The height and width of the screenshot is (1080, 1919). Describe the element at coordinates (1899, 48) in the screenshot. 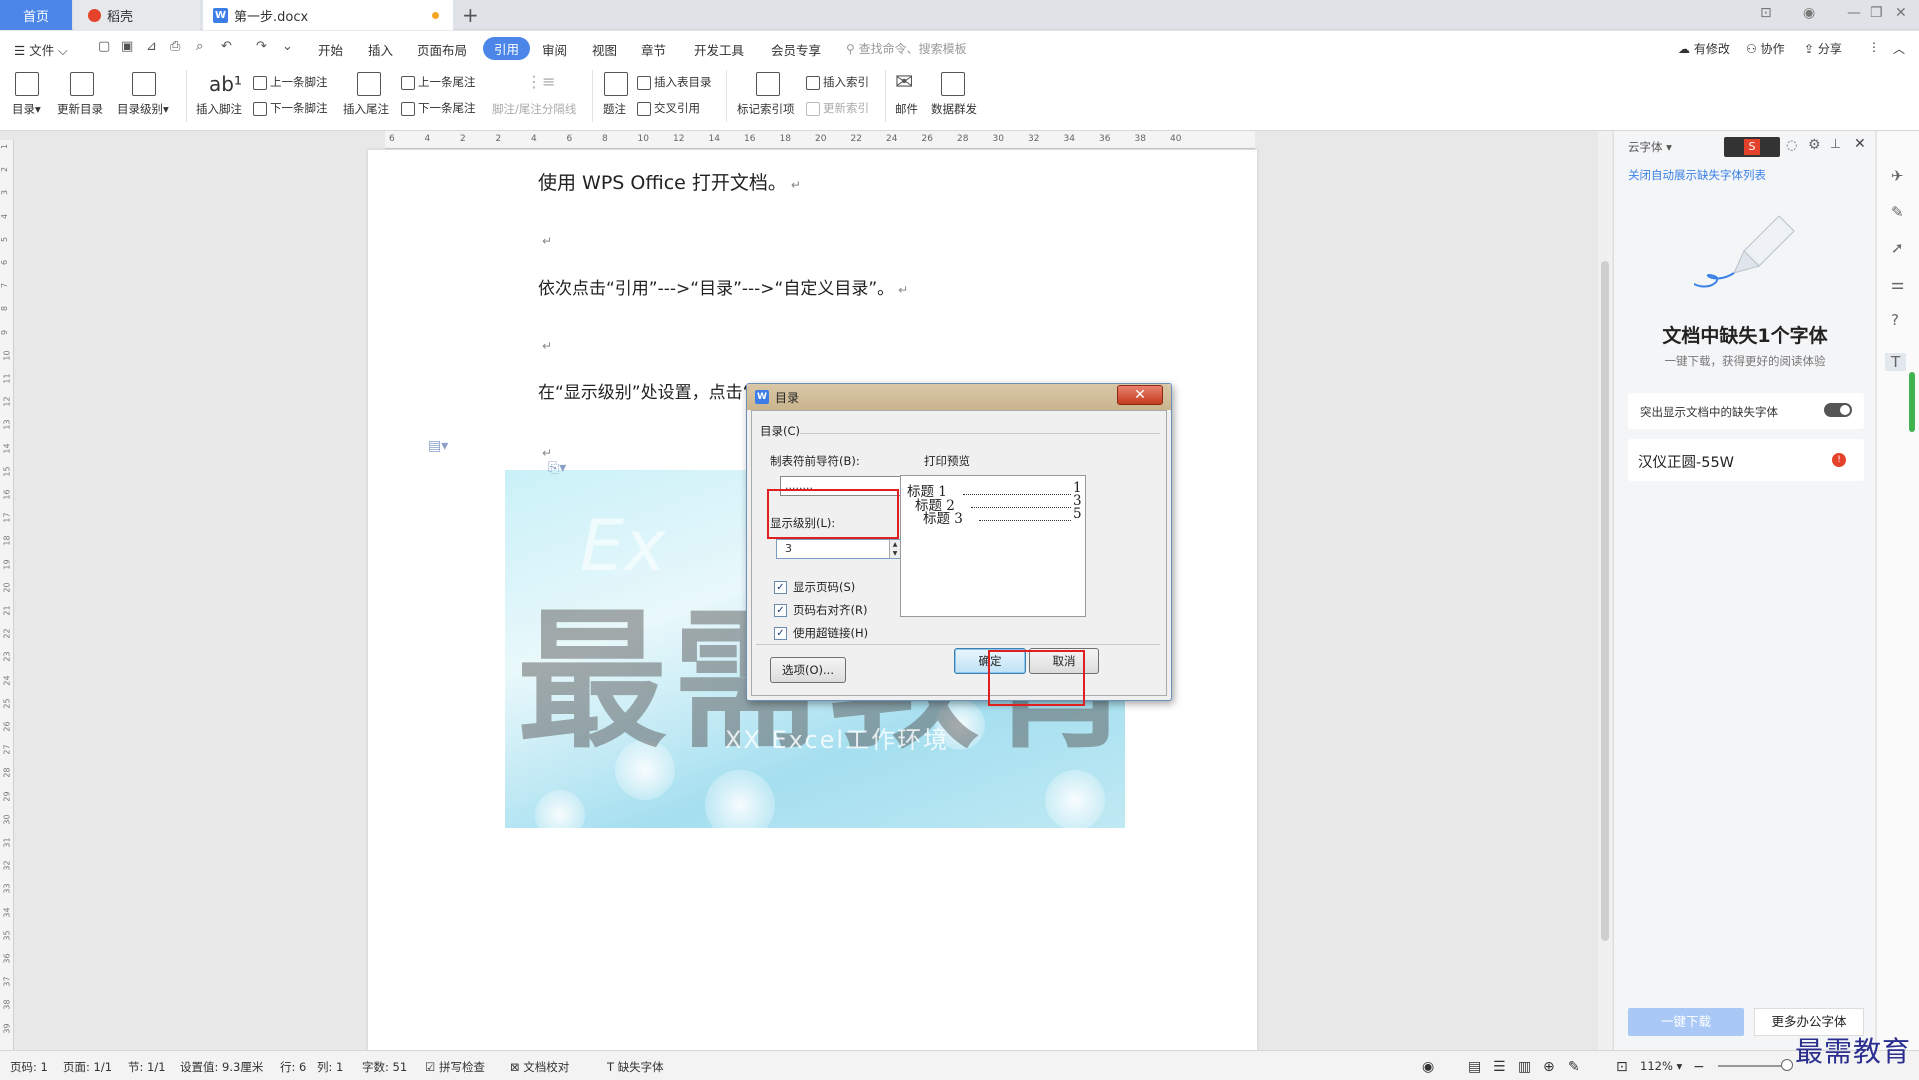

I see `collapse-ribbon-icon: ︿` at that location.